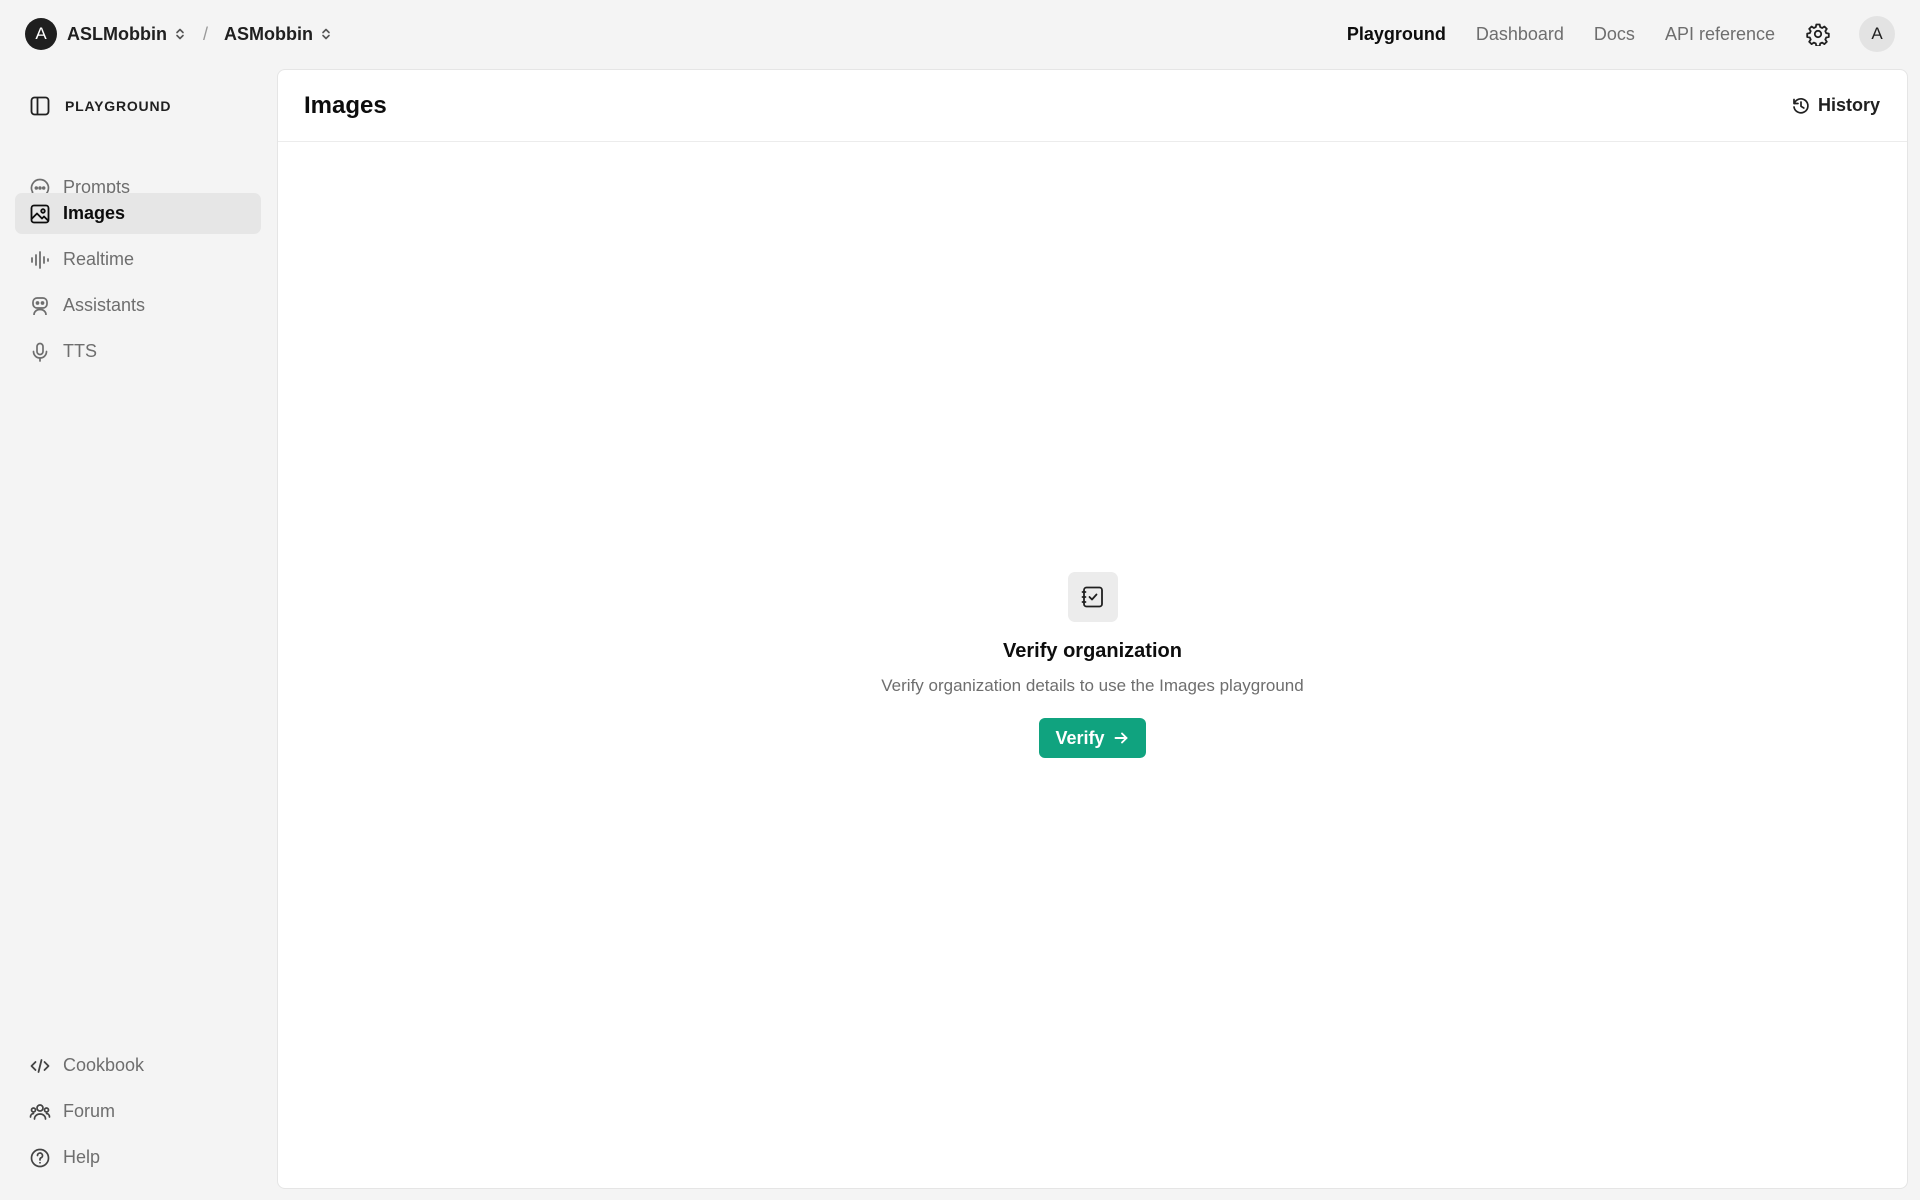  I want to click on sidebar-item-realtime: Realtime, so click(138, 259).